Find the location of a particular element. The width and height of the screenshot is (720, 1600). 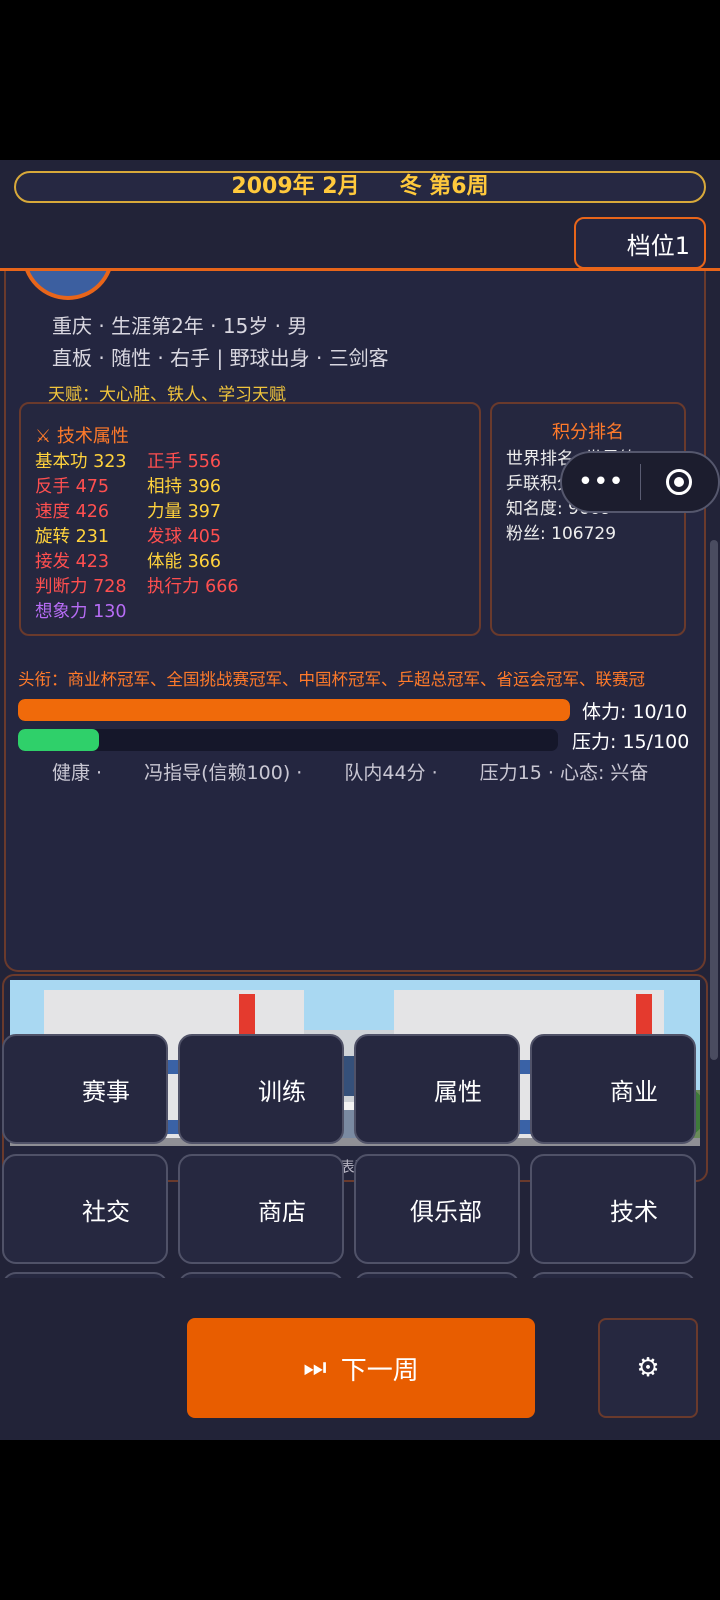

menu-button-attributes: 属性 is located at coordinates (437, 1089).